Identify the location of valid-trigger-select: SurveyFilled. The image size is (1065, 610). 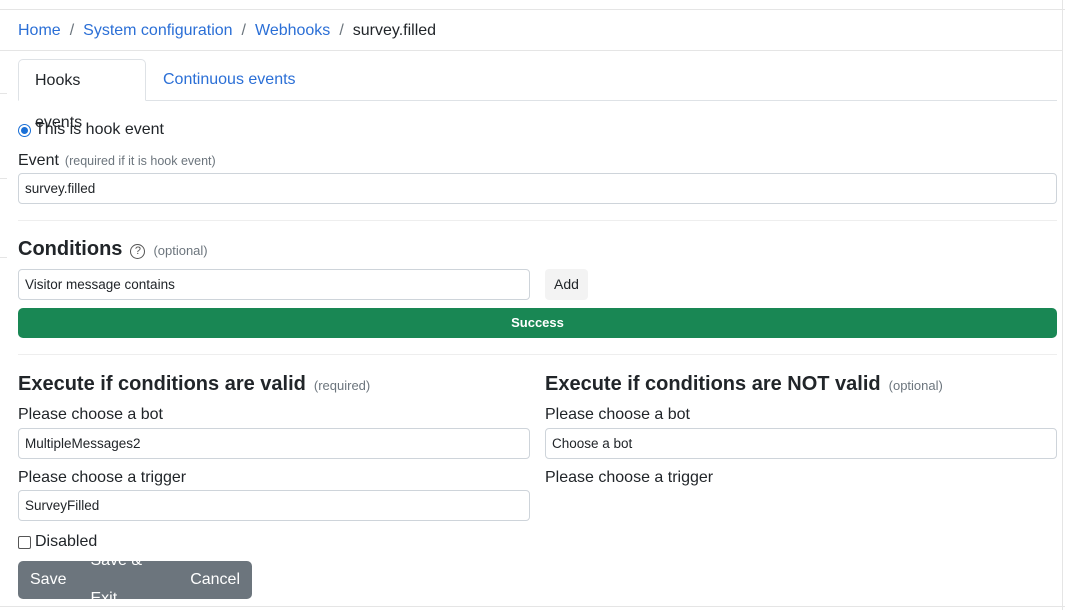
(274, 505).